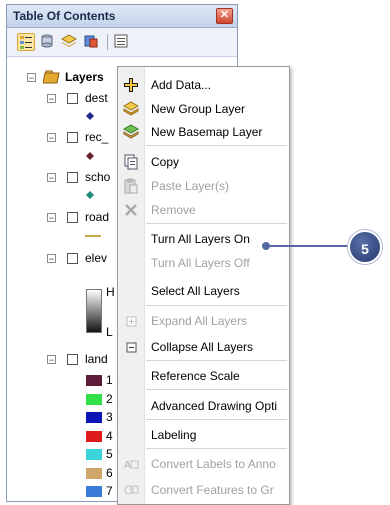 The image size is (390, 505). What do you see at coordinates (96, 98) in the screenshot?
I see `layer-label-dest: dest` at bounding box center [96, 98].